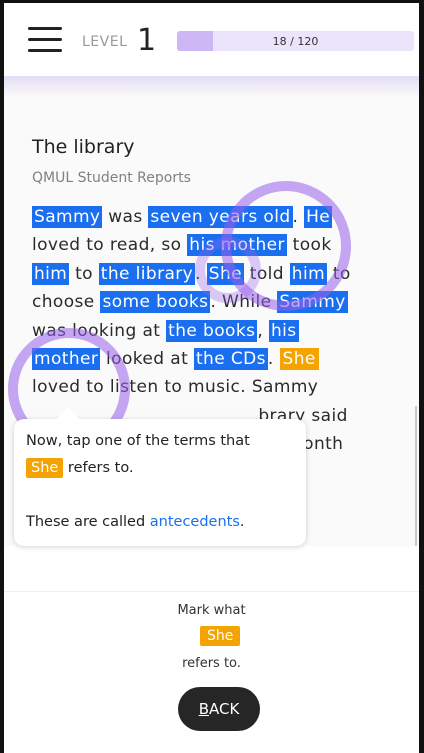 The image size is (424, 753). I want to click on highlighted-term: He, so click(318, 217).